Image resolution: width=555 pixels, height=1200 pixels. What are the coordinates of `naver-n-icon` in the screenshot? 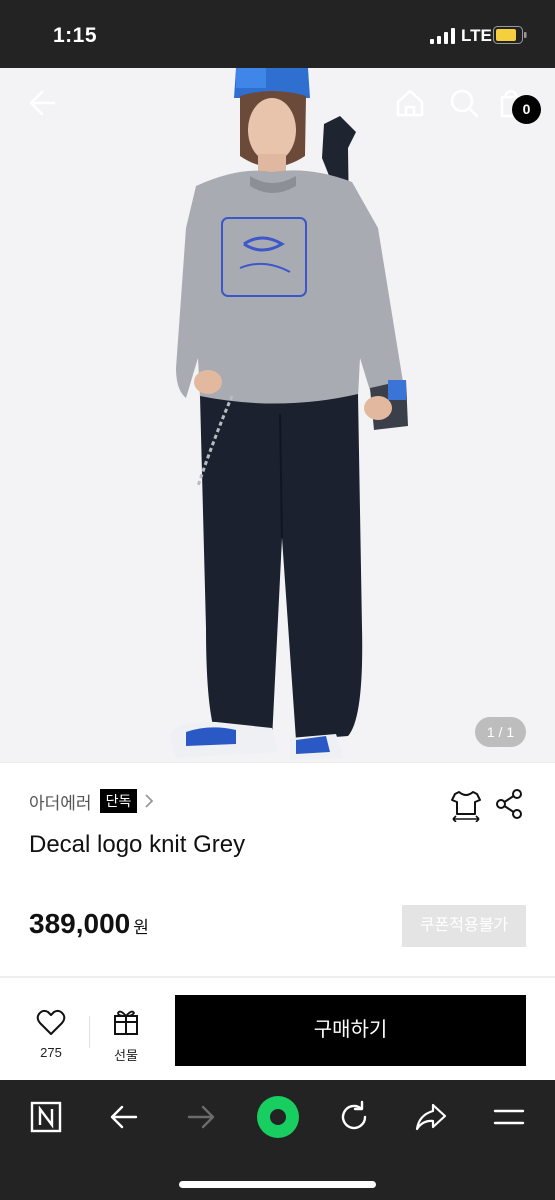 It's located at (46, 1117).